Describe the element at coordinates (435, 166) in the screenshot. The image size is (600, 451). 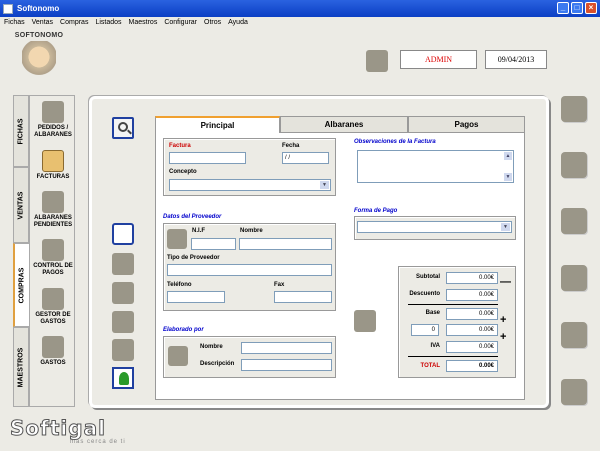
I see `observaciones-textarea: ▲ ▼` at that location.